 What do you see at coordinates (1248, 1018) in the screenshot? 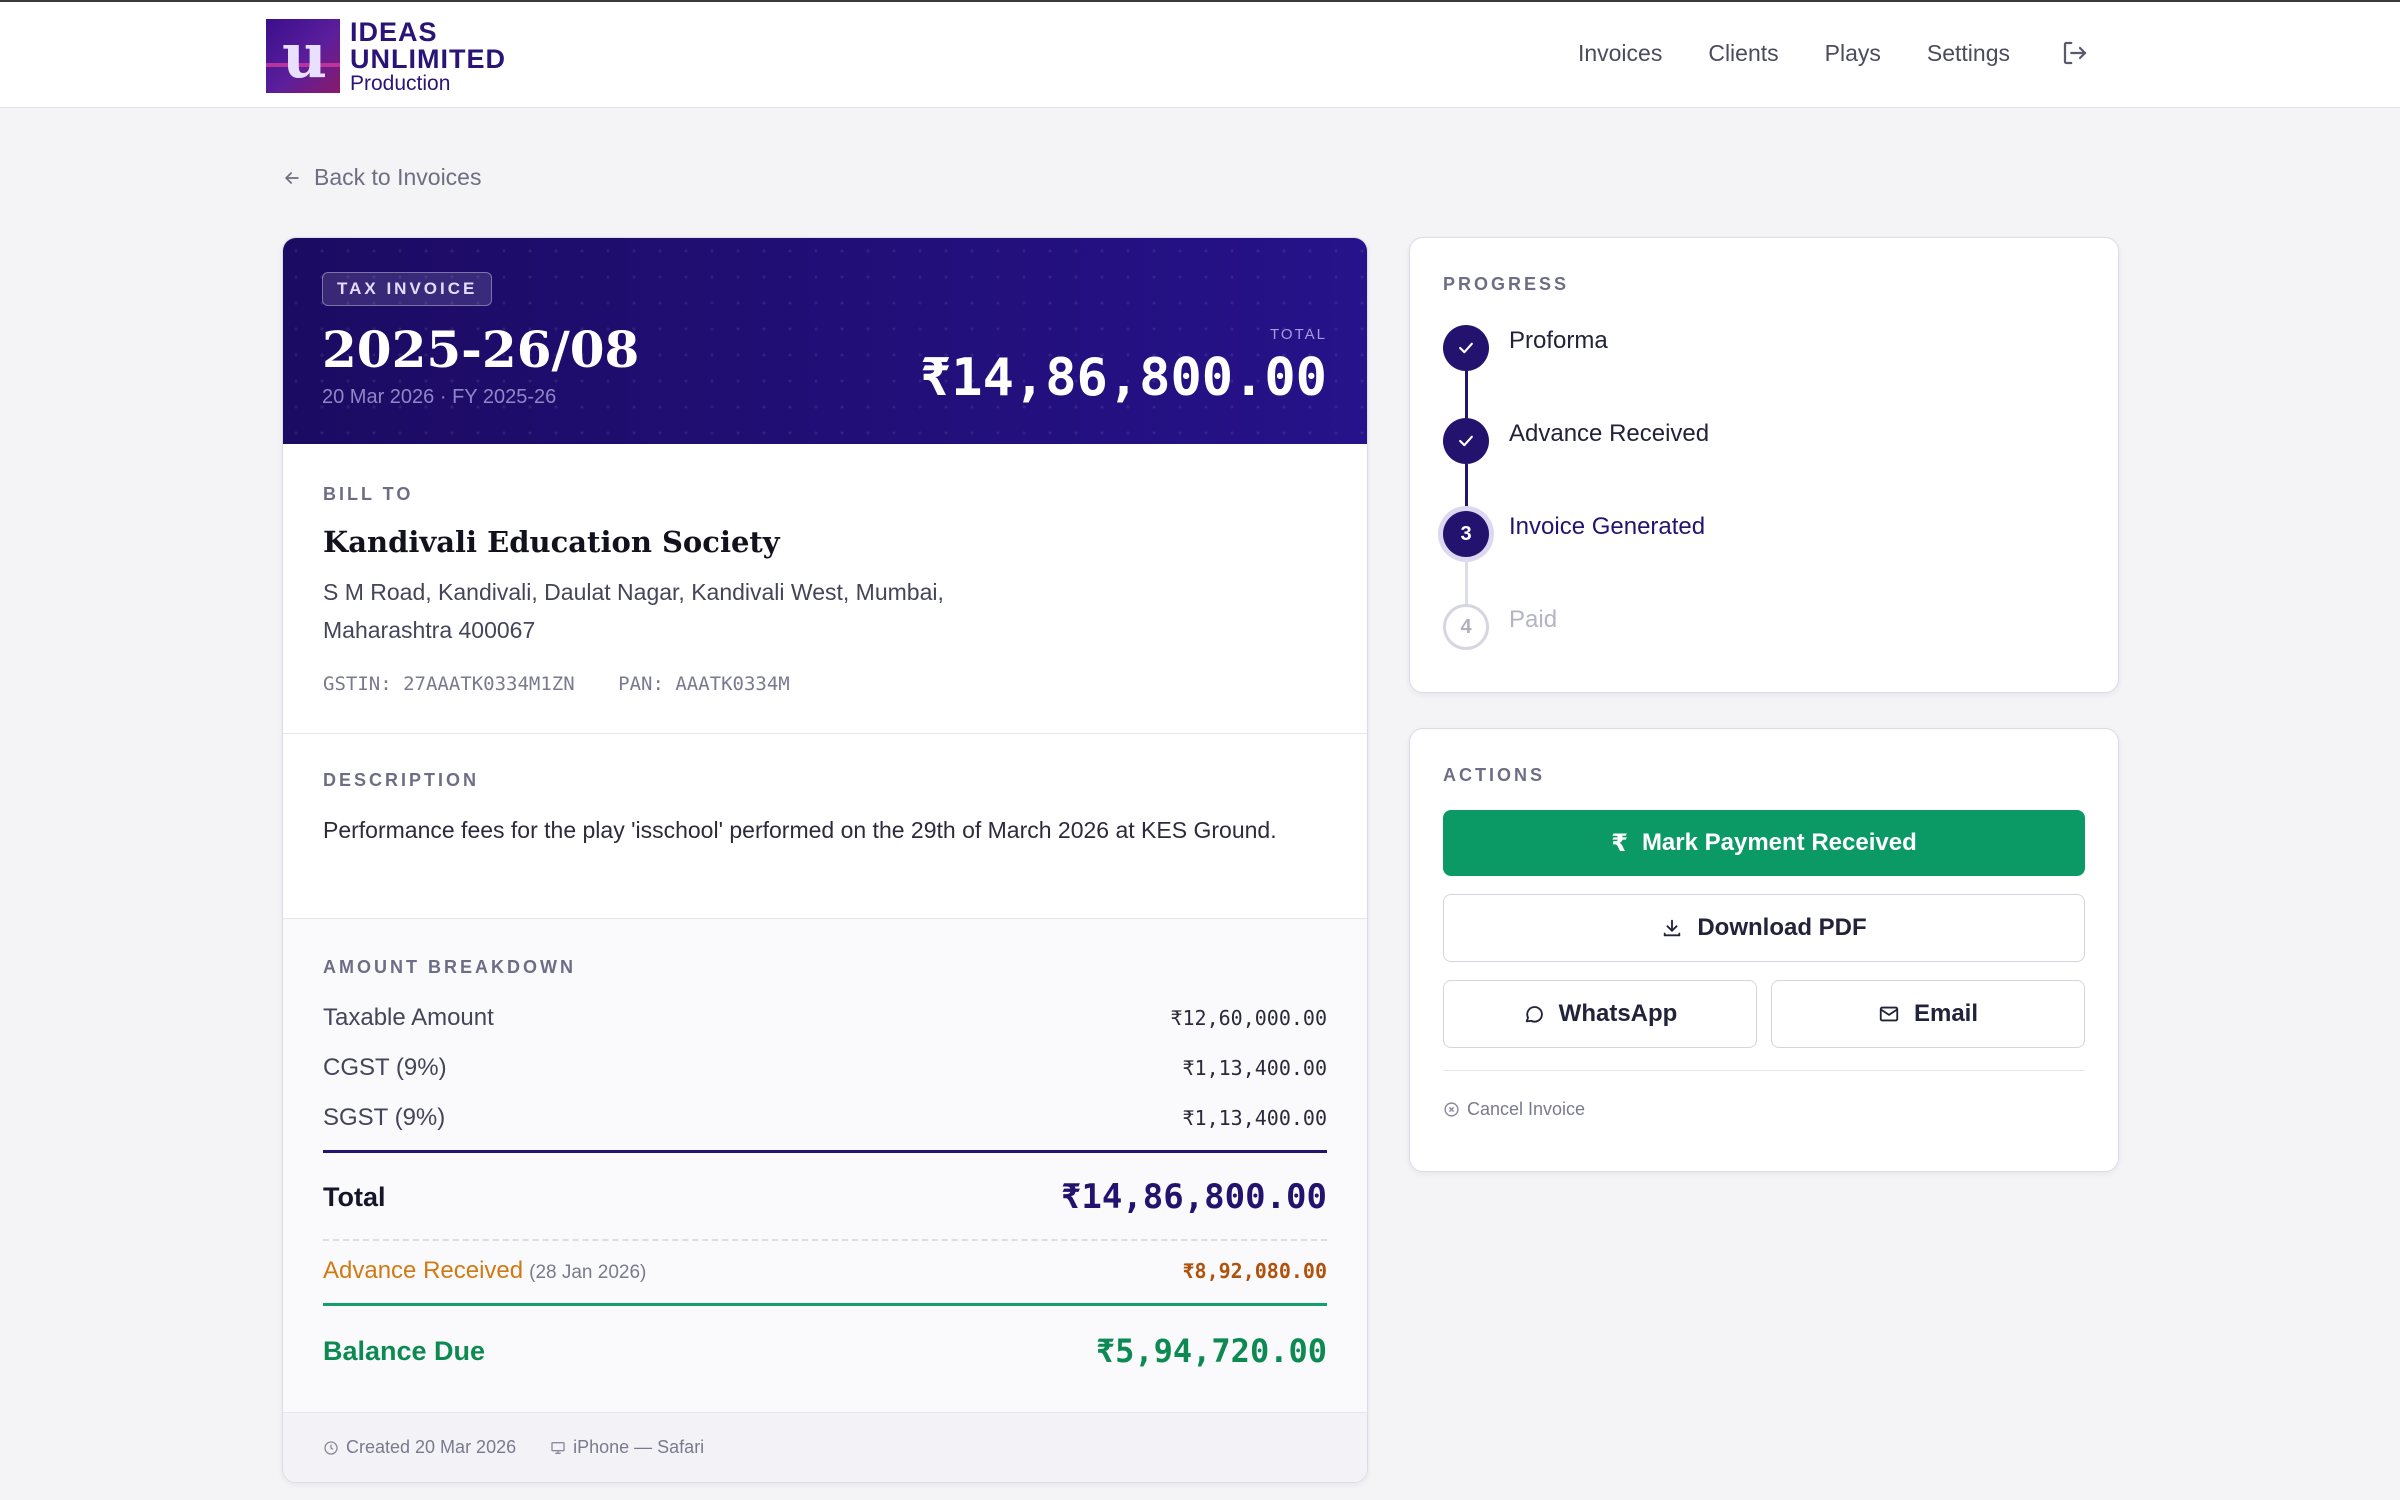
I see `row-value: ₹12,60,000.00` at bounding box center [1248, 1018].